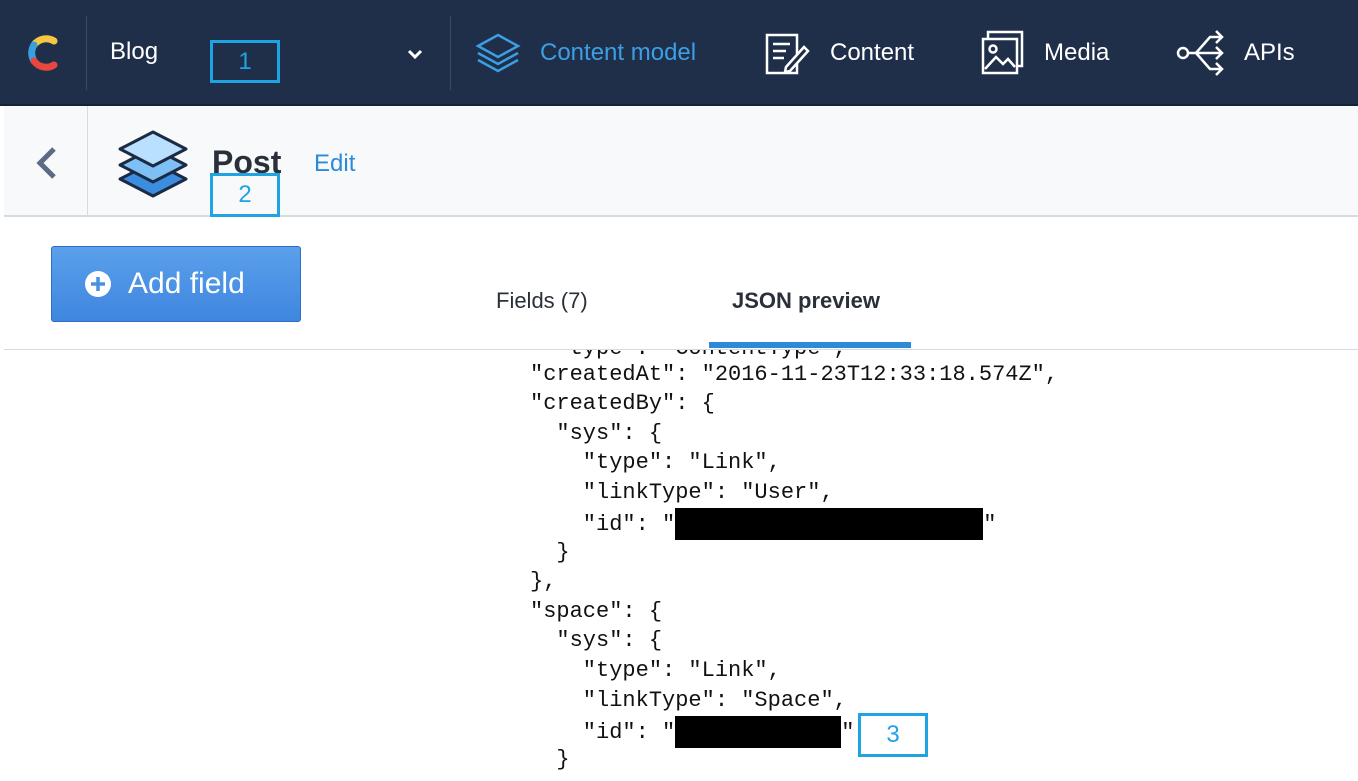 This screenshot has width=1358, height=781. What do you see at coordinates (806, 301) in the screenshot?
I see `tab-json-preview: JSON preview` at bounding box center [806, 301].